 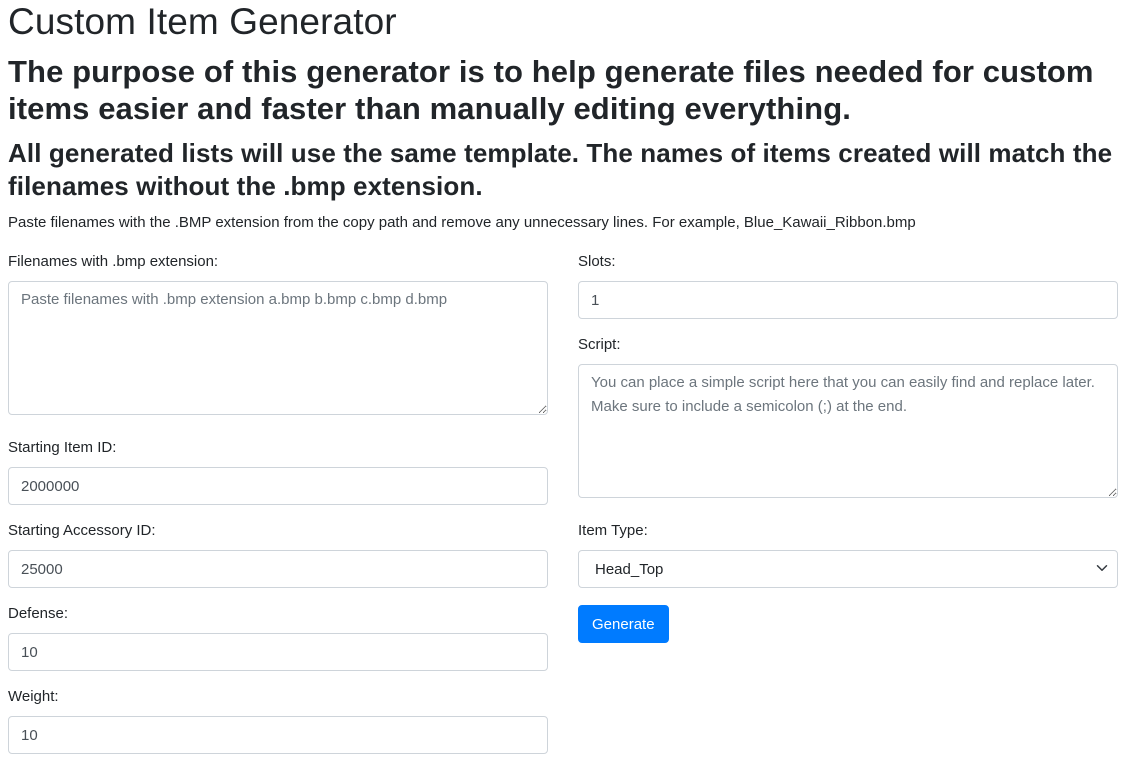 I want to click on script-textarea, so click(x=848, y=431).